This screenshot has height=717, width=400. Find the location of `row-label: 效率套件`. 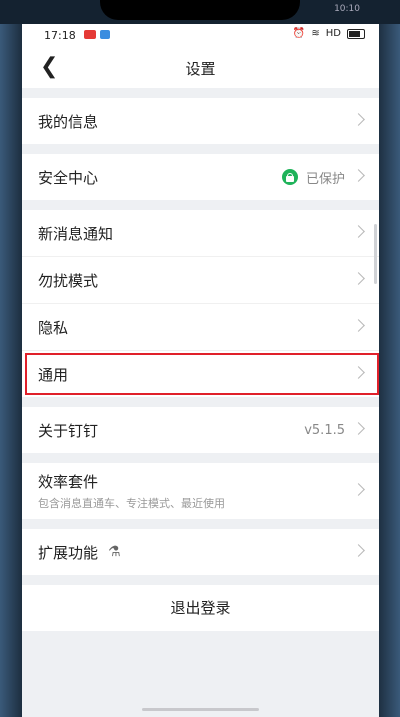

row-label: 效率套件 is located at coordinates (68, 482).